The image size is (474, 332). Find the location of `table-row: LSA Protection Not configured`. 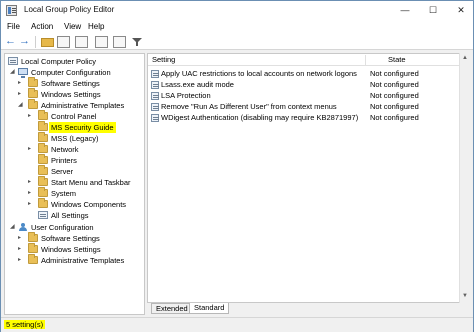

table-row: LSA Protection Not configured is located at coordinates (304, 96).